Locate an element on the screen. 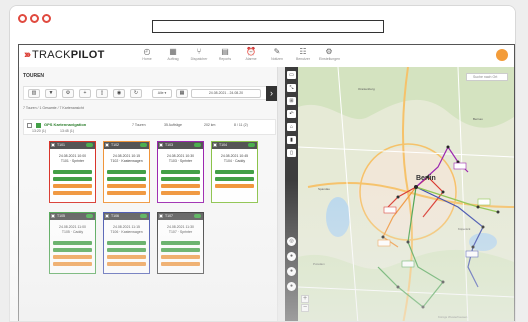 This screenshot has width=528, height=322. nav-icon: ⏰ is located at coordinates (251, 51).